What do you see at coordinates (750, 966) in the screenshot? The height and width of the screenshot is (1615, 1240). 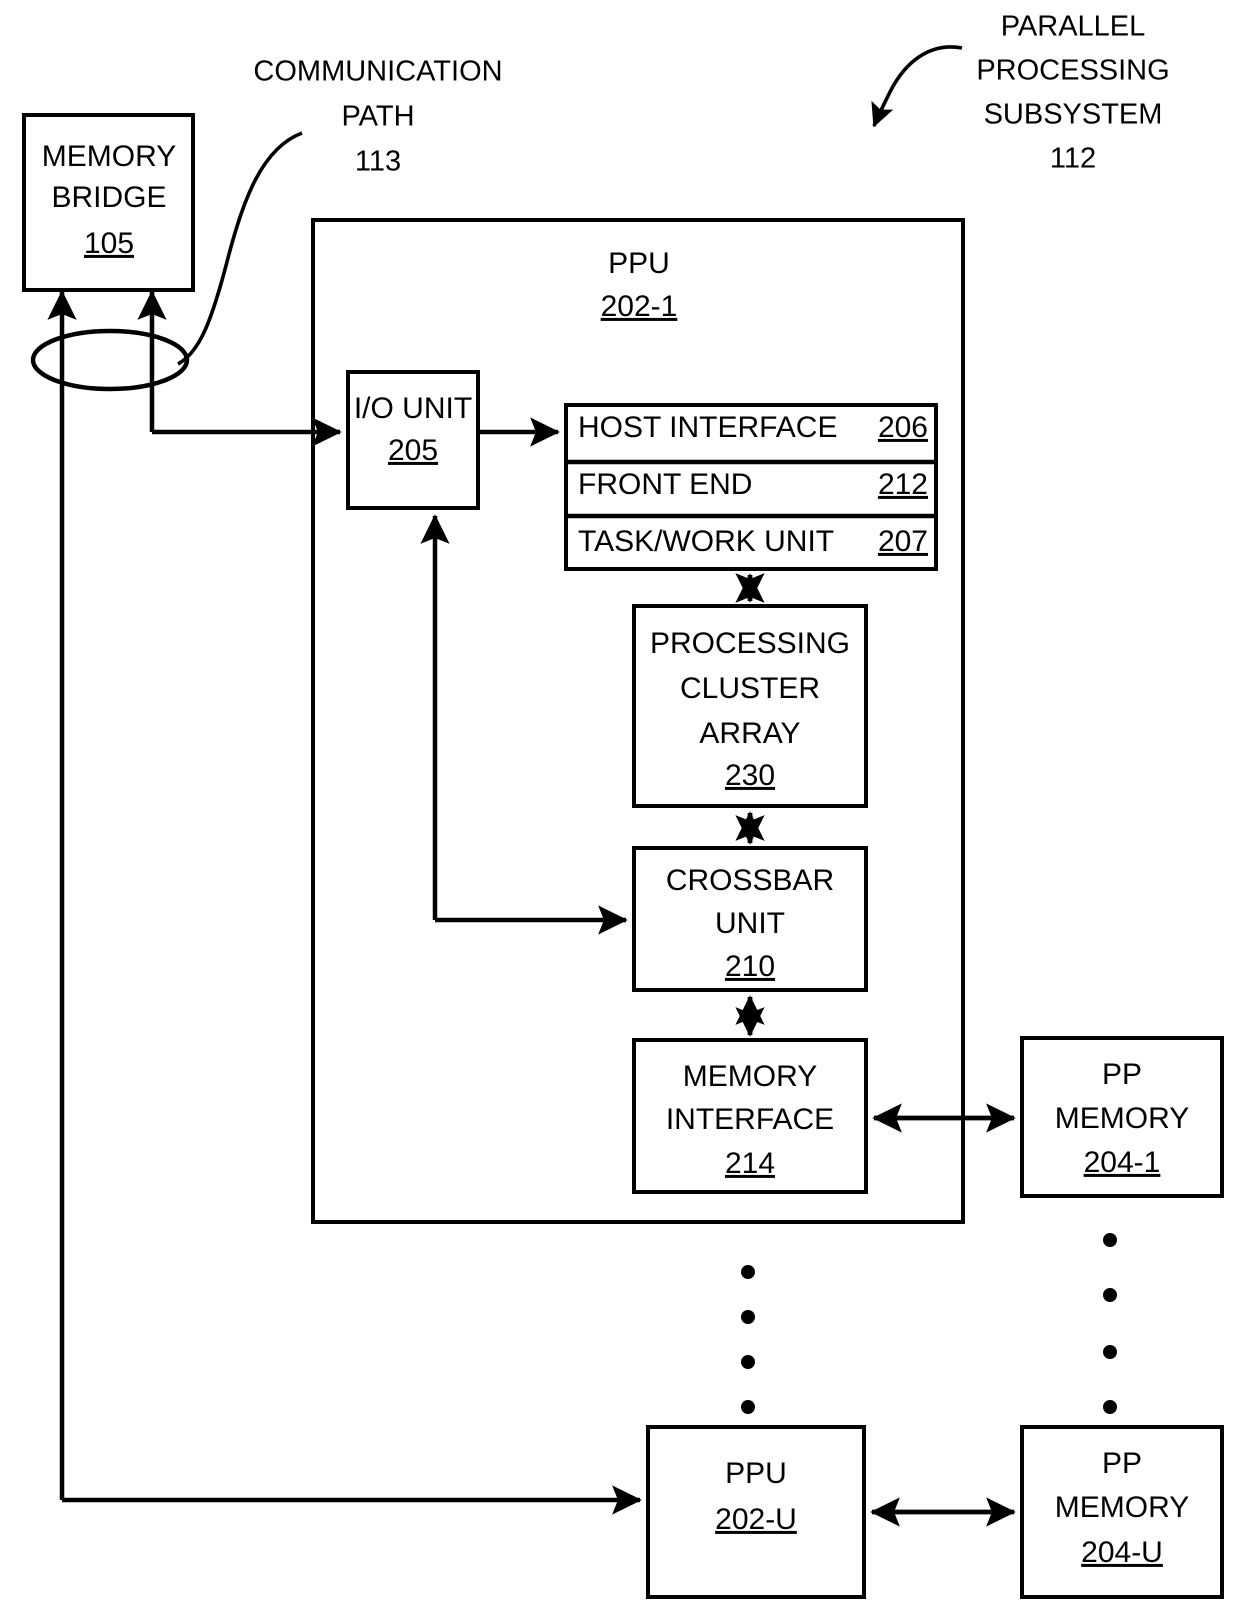 I see `crossbar-unit-ref: 210` at bounding box center [750, 966].